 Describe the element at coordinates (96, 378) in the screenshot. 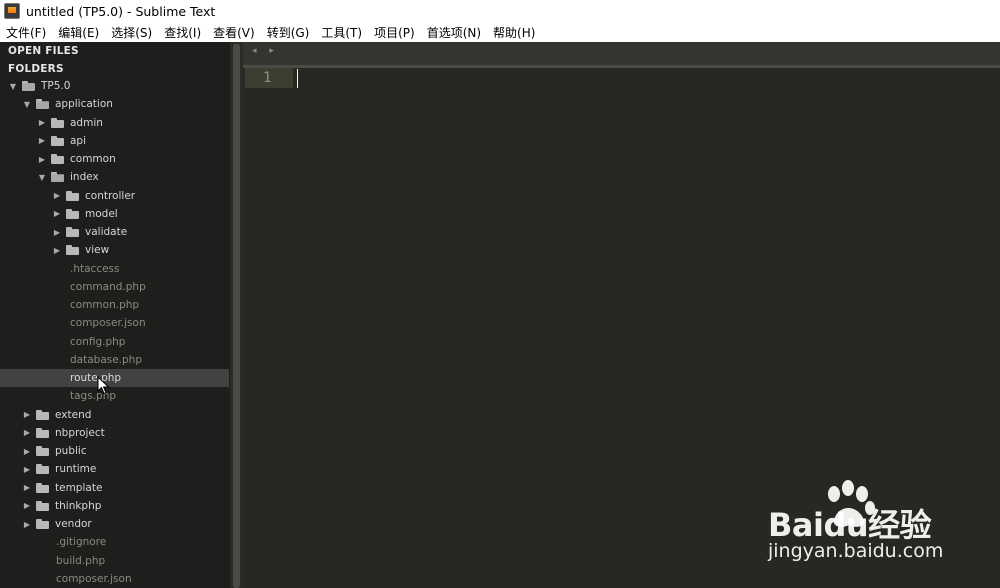

I see `file-name: route.php` at that location.